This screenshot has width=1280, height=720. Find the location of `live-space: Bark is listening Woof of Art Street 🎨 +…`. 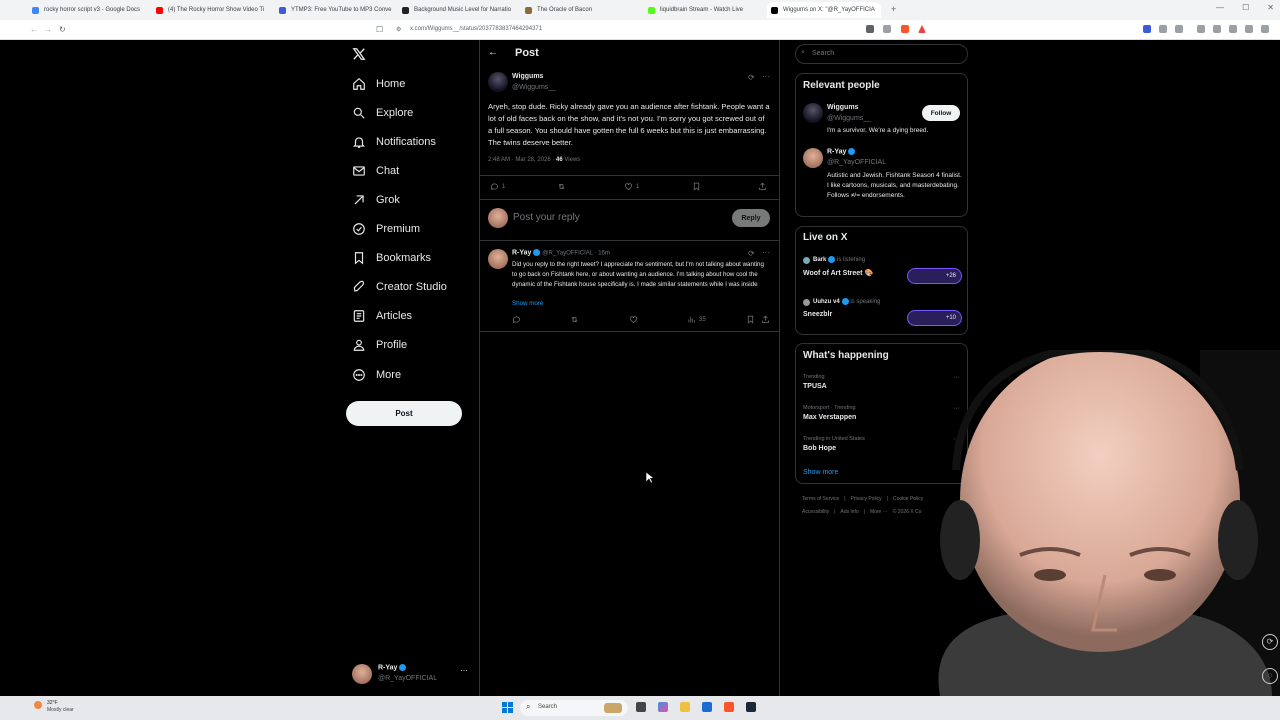

live-space: Bark is listening Woof of Art Street 🎨 +… is located at coordinates (883, 271).